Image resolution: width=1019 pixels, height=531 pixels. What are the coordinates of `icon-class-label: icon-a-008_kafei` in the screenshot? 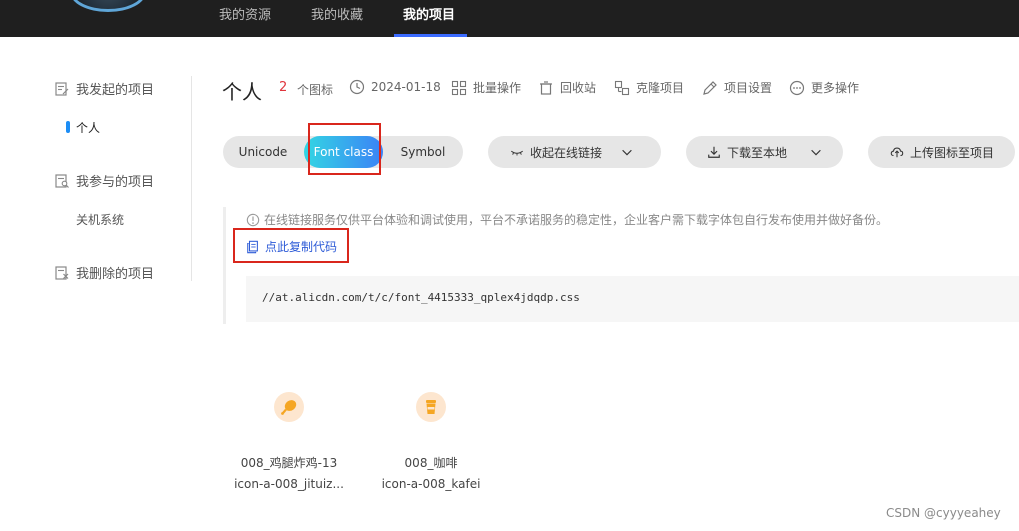 It's located at (431, 484).